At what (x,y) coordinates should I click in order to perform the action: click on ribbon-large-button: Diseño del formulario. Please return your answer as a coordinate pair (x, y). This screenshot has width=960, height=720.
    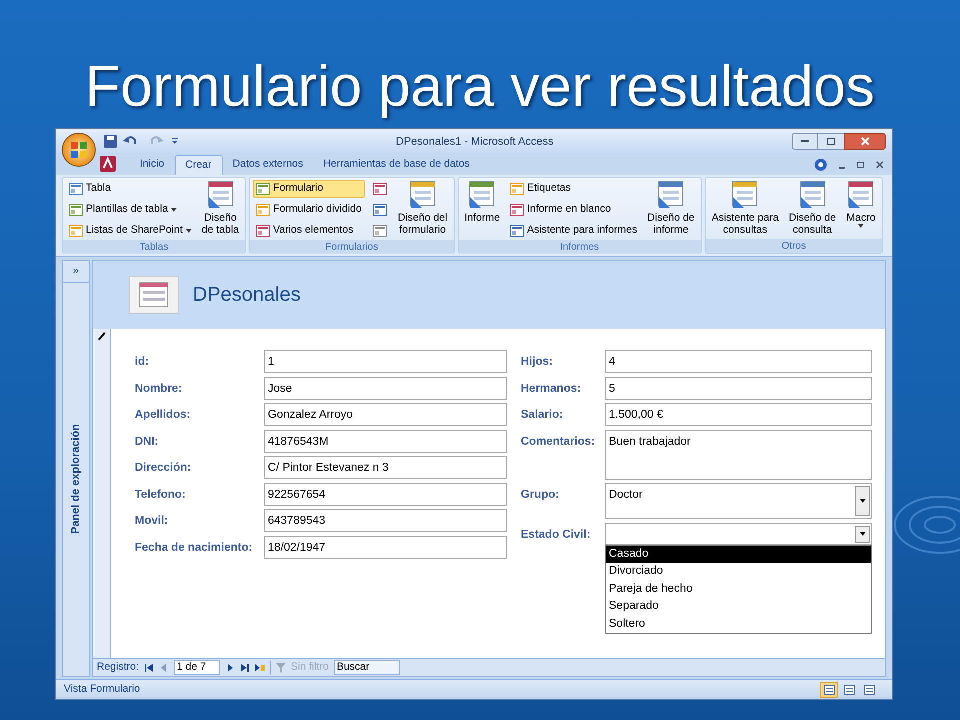
    Looking at the image, I should click on (422, 209).